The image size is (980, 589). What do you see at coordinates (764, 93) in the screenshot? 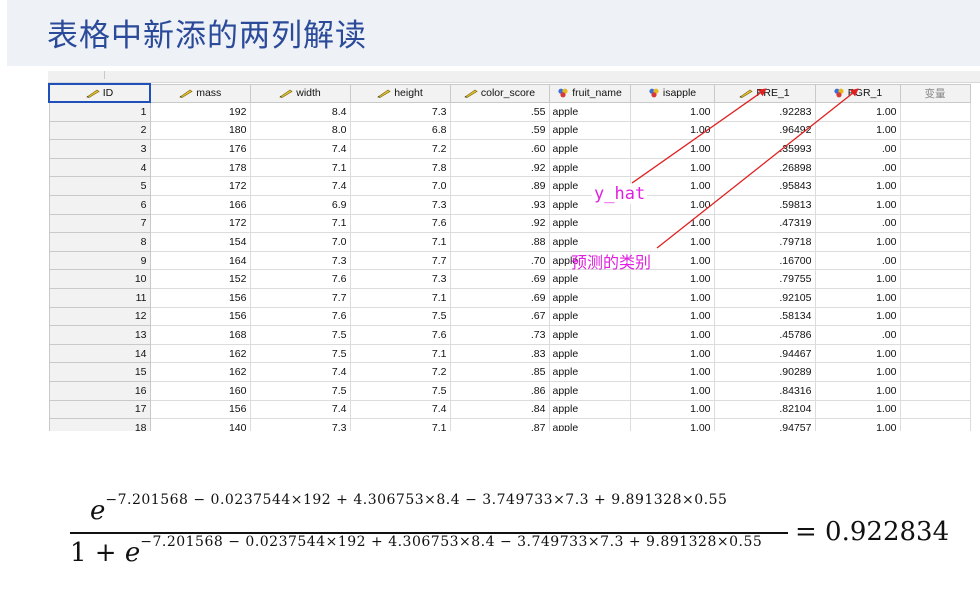
I see `column-header-pre-1: PRE_1` at bounding box center [764, 93].